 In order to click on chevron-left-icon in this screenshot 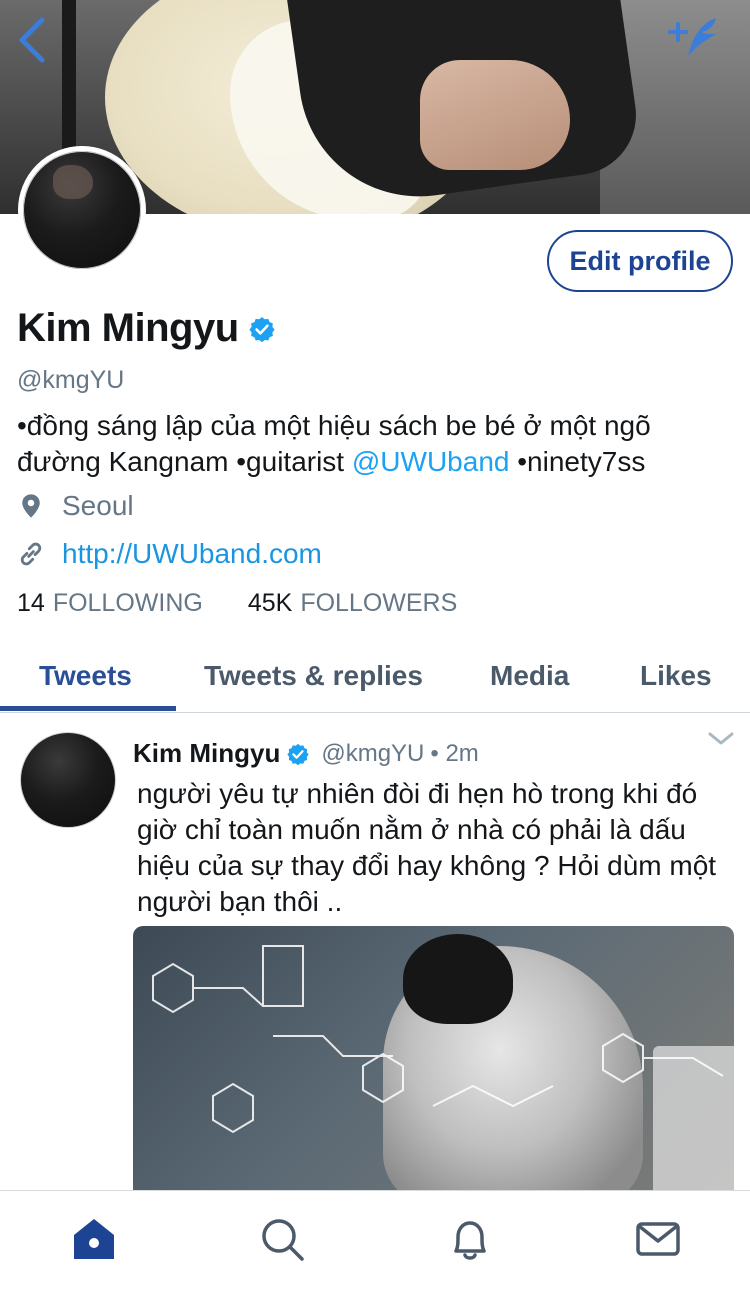, I will do `click(32, 40)`.